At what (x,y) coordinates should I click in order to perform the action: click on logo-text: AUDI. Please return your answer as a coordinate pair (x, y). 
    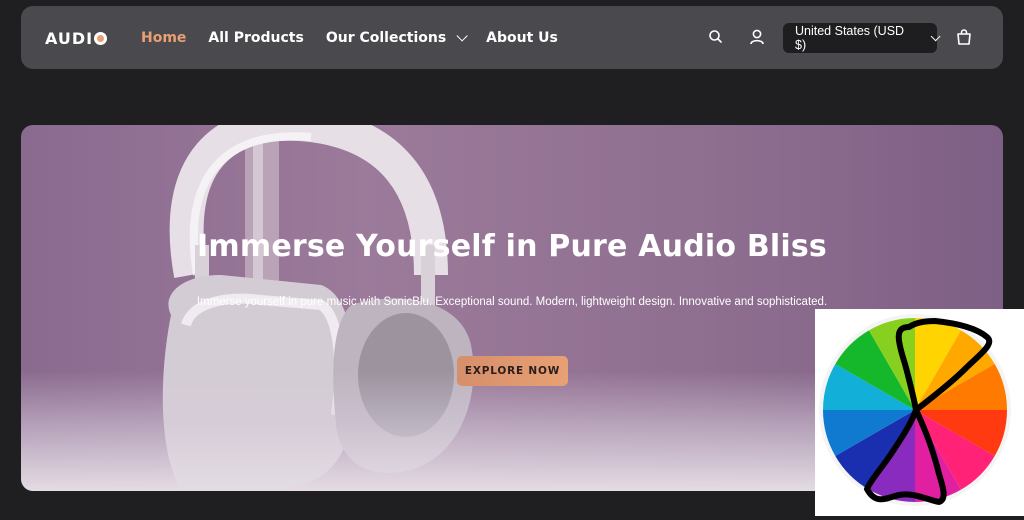
    Looking at the image, I should click on (69, 38).